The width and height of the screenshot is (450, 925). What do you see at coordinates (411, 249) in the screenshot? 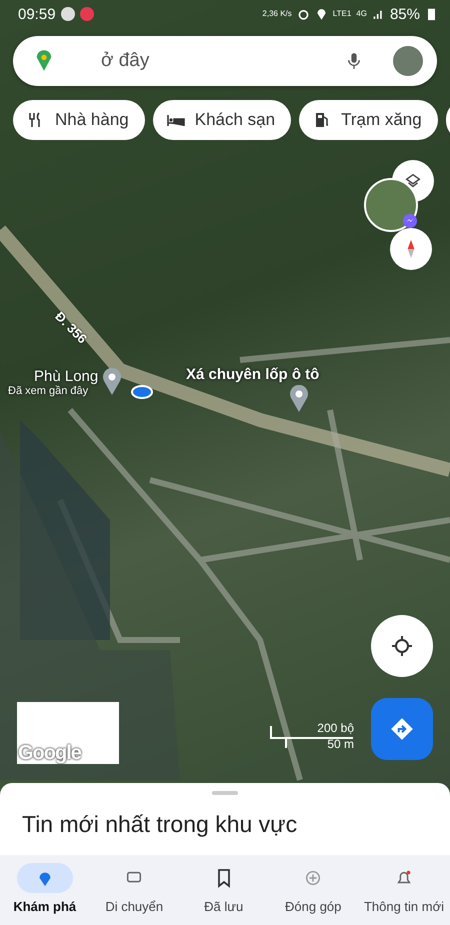
I see `compass-needle-icon` at bounding box center [411, 249].